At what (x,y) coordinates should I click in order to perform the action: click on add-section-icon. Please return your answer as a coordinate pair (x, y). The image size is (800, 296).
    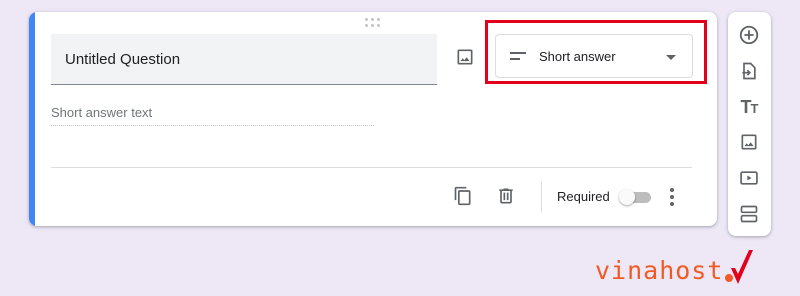
    Looking at the image, I should click on (749, 214).